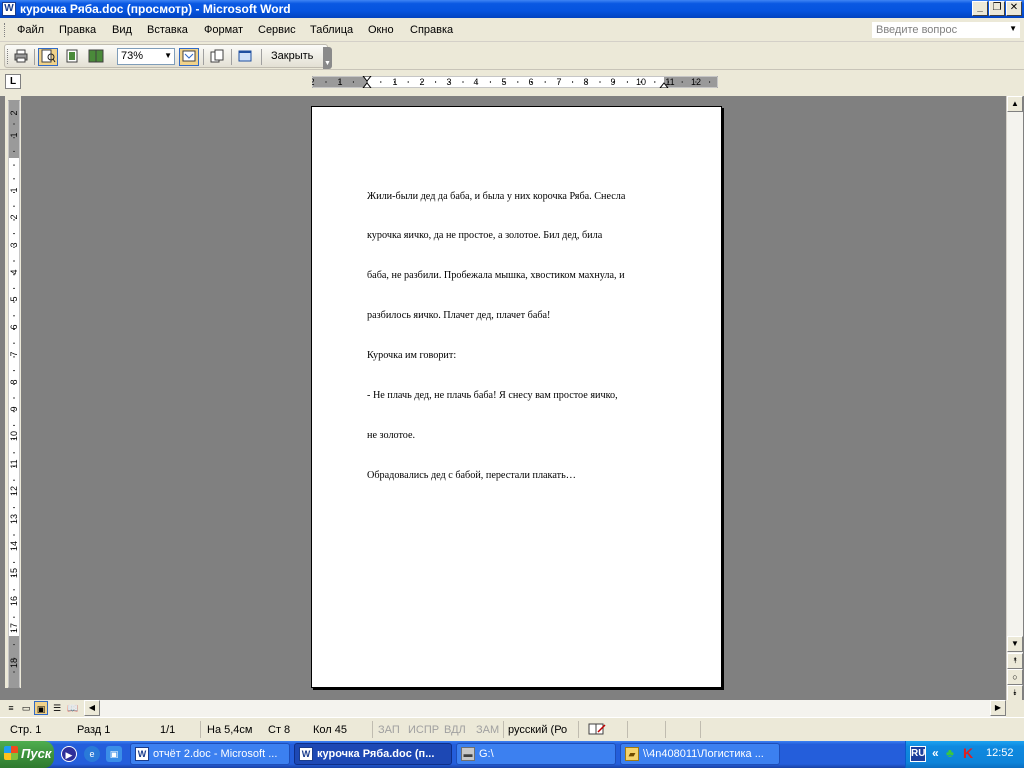 The image size is (1024, 768). What do you see at coordinates (73, 708) in the screenshot?
I see `reading-layout-icon: 📖` at bounding box center [73, 708].